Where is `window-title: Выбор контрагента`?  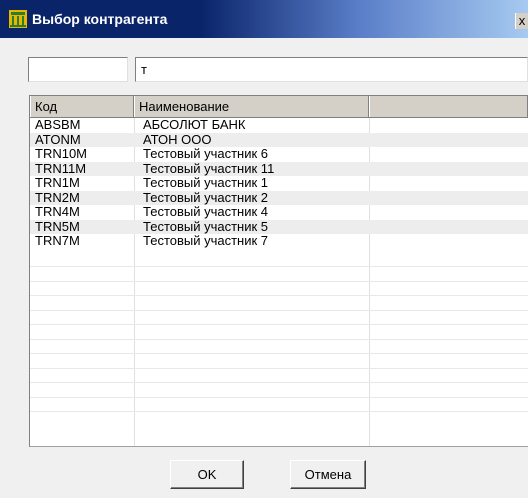
window-title: Выбор контрагента is located at coordinates (100, 19).